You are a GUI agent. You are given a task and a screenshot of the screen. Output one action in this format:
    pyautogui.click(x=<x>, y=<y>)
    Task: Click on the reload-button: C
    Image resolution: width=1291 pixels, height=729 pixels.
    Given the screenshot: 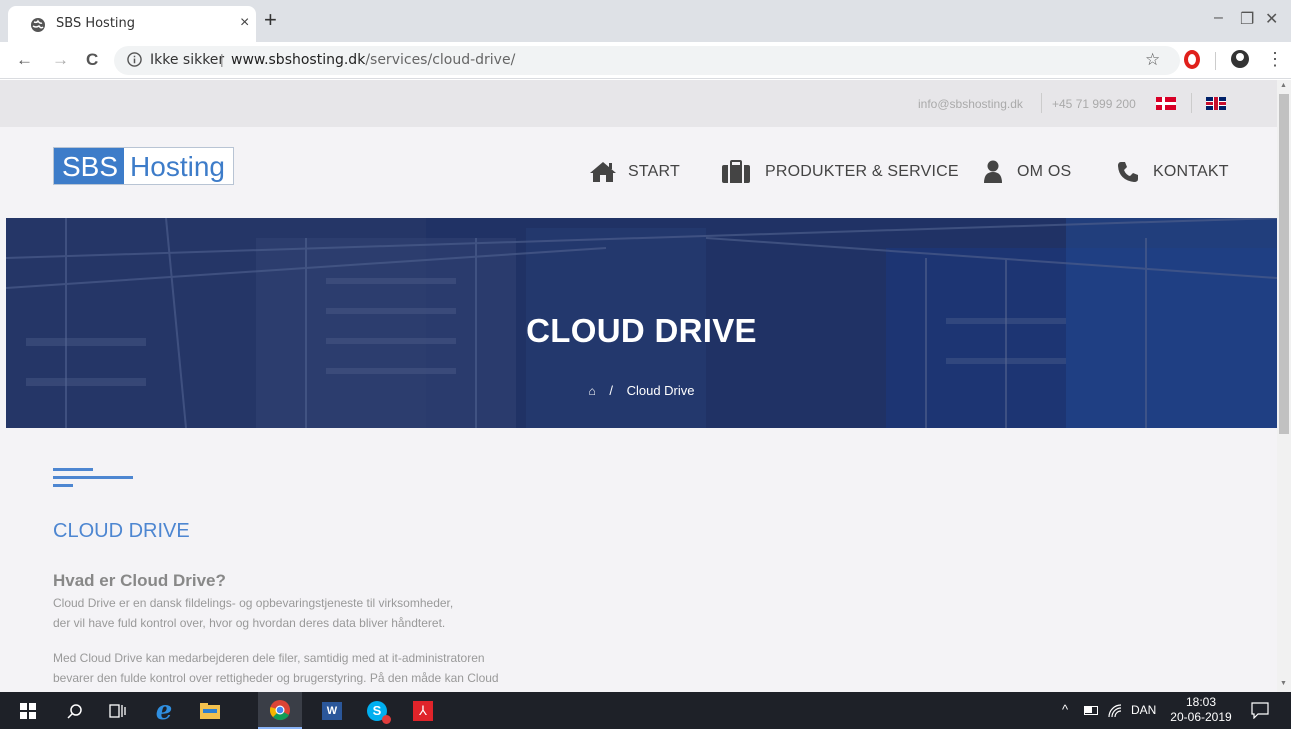 What is the action you would take?
    pyautogui.click(x=92, y=60)
    